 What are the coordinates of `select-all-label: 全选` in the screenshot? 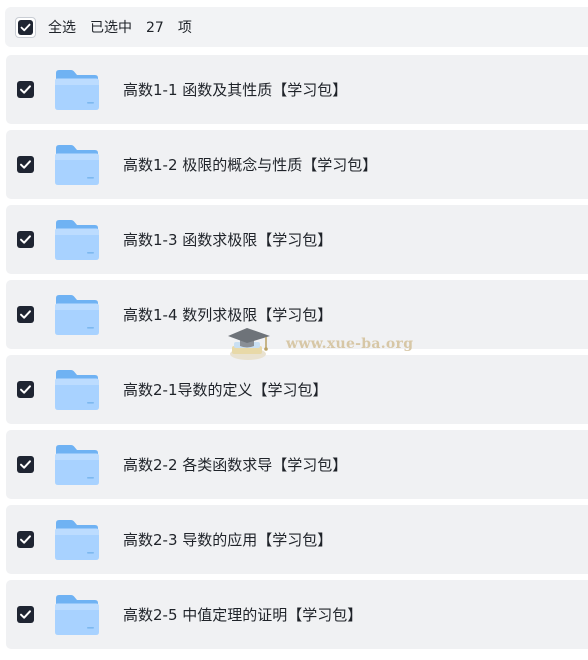 It's located at (62, 28).